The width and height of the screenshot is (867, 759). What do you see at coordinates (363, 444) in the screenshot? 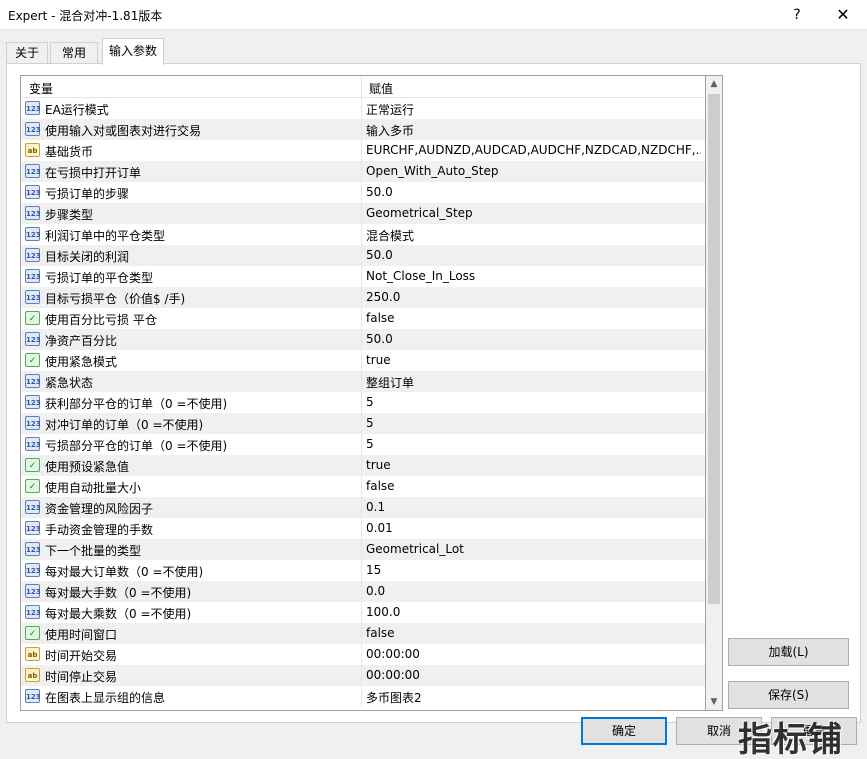
I see `table-row: 123 亏损部分平仓的订单（0 =不使用) 5` at bounding box center [363, 444].